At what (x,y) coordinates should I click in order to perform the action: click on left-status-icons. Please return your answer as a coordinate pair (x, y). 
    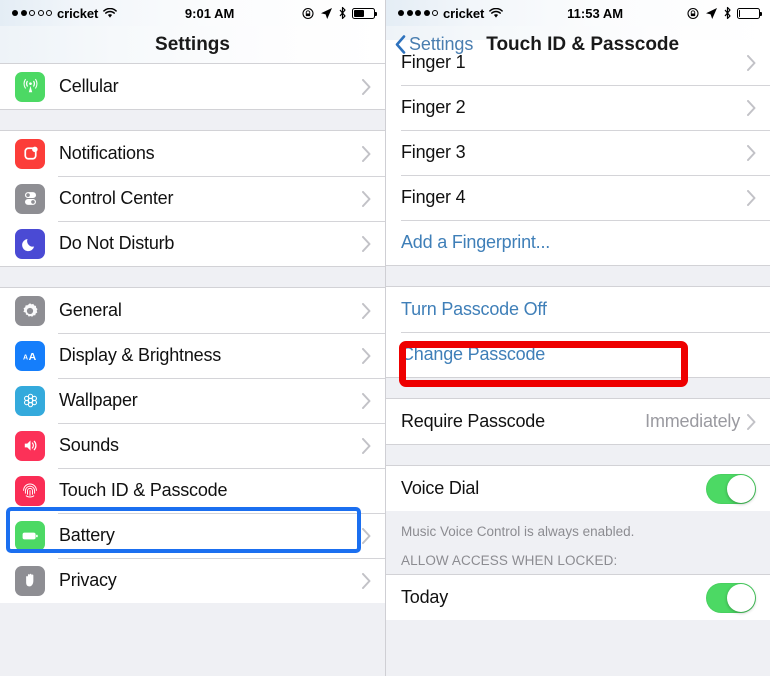
    Looking at the image, I should click on (339, 13).